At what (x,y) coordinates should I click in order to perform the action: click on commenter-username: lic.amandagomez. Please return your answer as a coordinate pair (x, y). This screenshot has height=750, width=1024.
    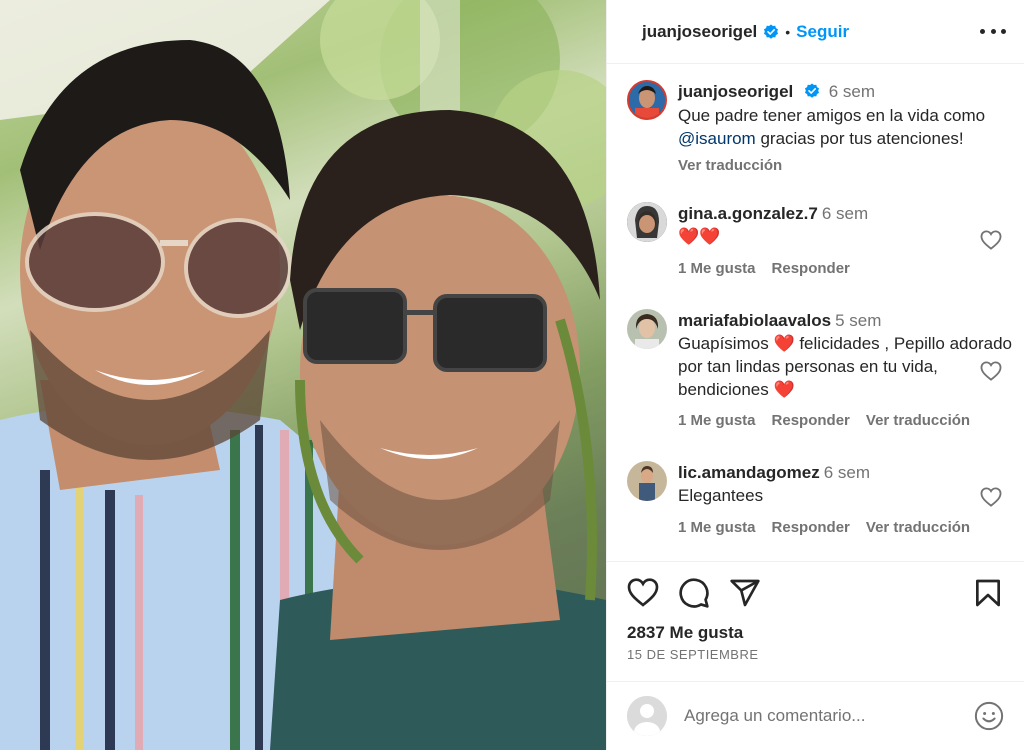
    Looking at the image, I should click on (749, 472).